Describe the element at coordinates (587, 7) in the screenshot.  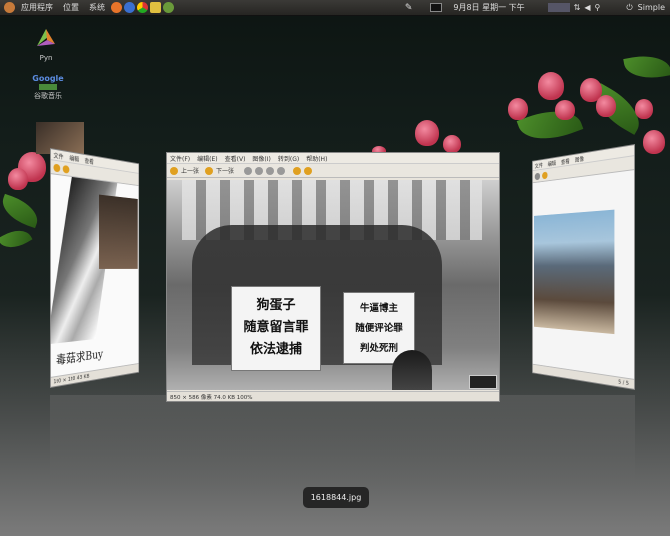
I see `volume-icon: ◀` at that location.